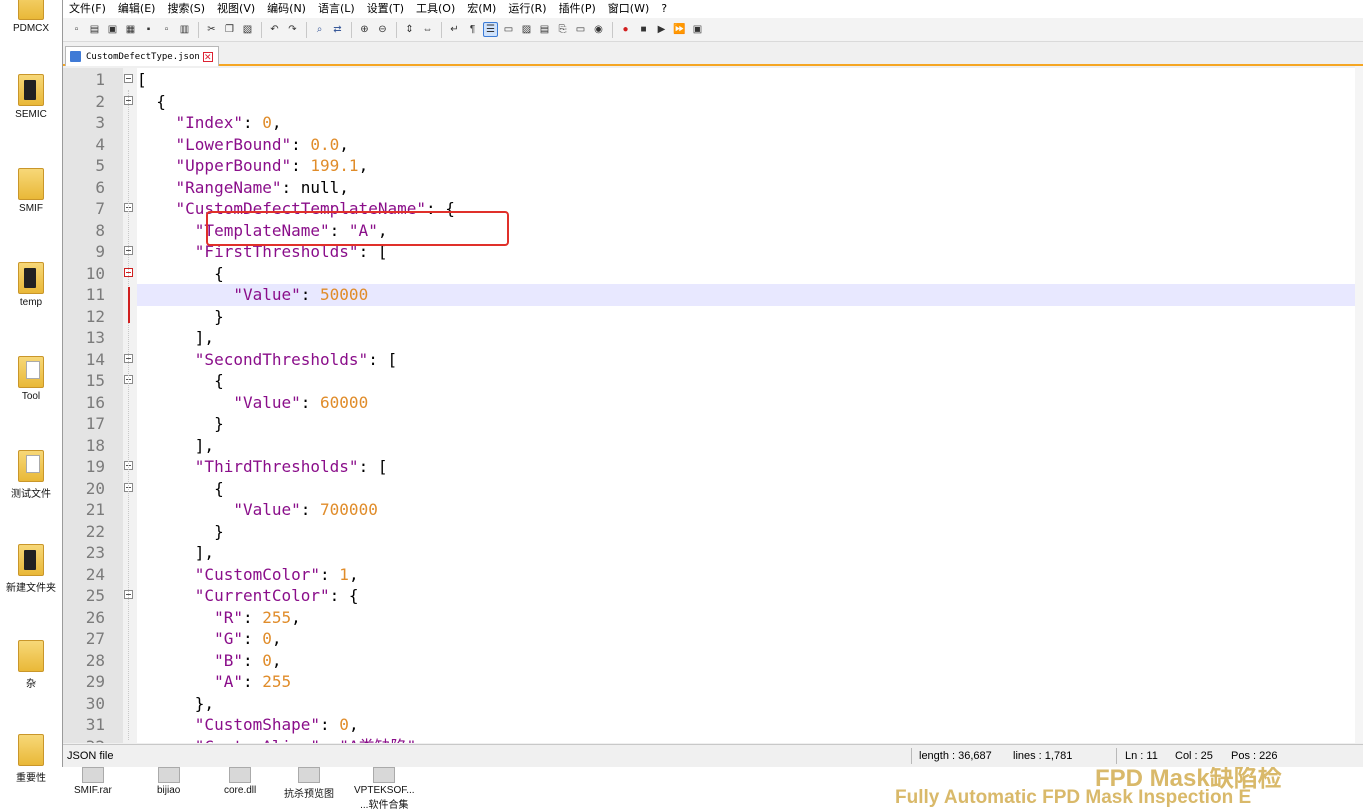  Describe the element at coordinates (180, 488) in the screenshot. I see `code-text: {` at that location.